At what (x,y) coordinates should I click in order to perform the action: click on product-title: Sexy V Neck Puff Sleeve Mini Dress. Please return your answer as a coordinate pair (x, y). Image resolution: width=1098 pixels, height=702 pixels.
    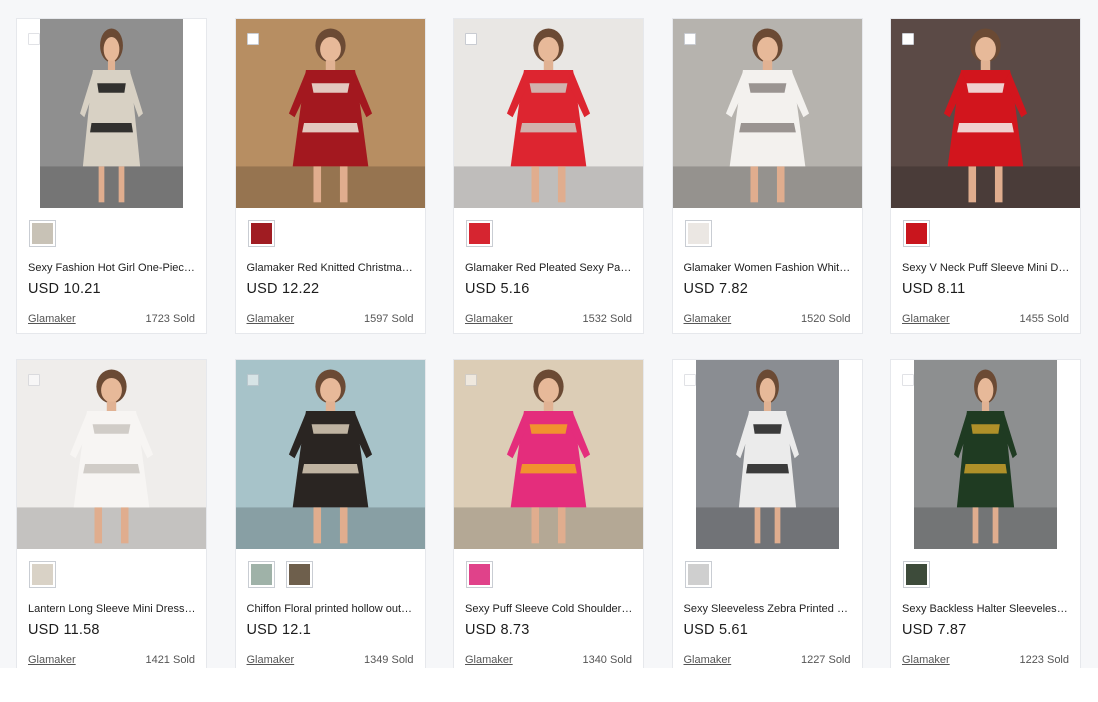
    Looking at the image, I should click on (986, 268).